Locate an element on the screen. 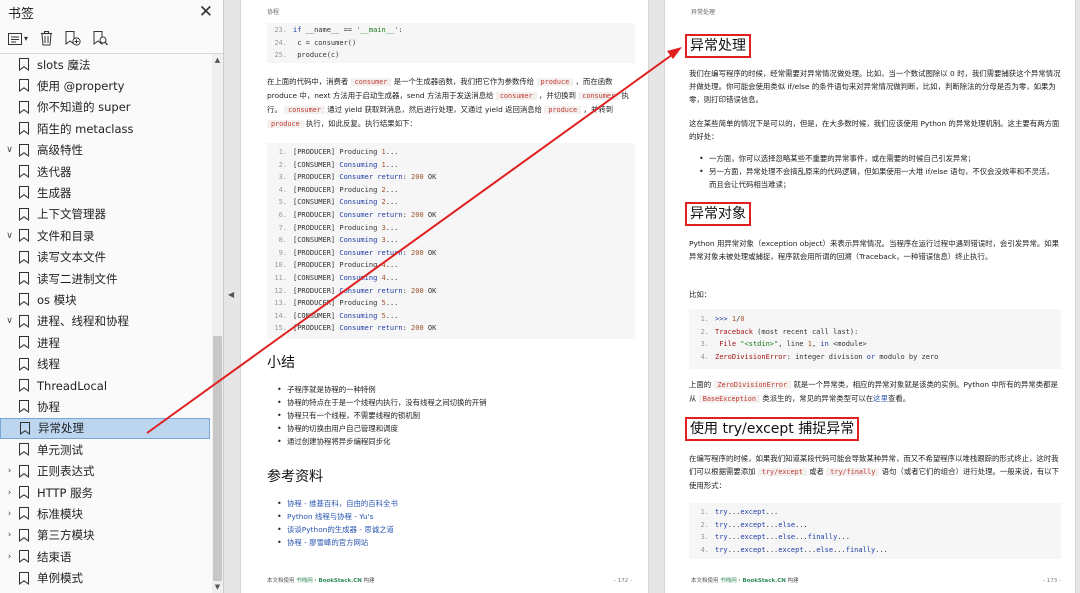 The image size is (1080, 593). bookmark-item: 使用 @property is located at coordinates (105, 85).